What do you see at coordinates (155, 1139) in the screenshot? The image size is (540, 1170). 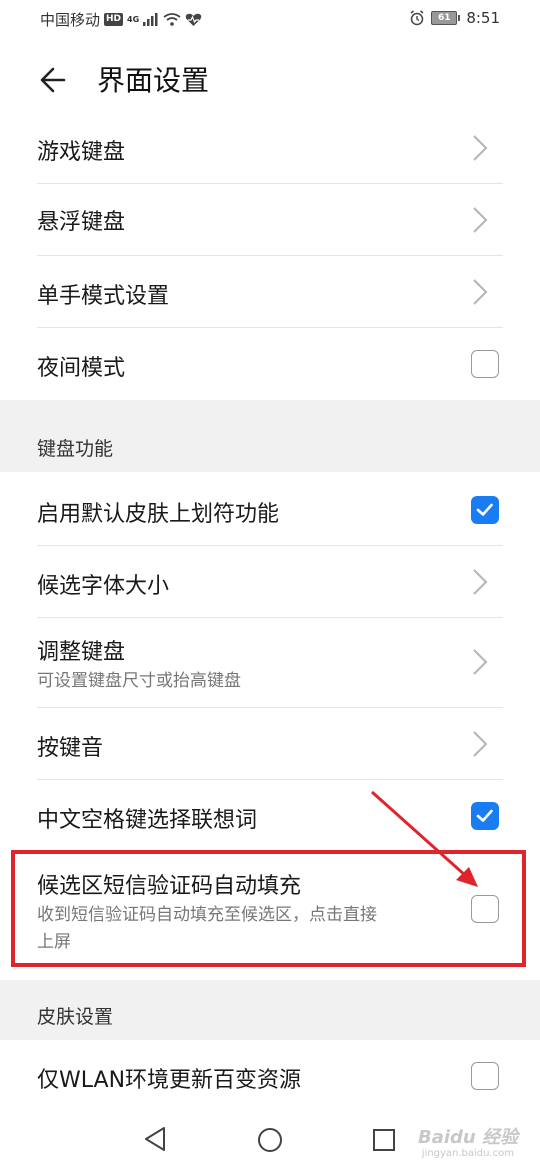 I see `nav-back-icon` at bounding box center [155, 1139].